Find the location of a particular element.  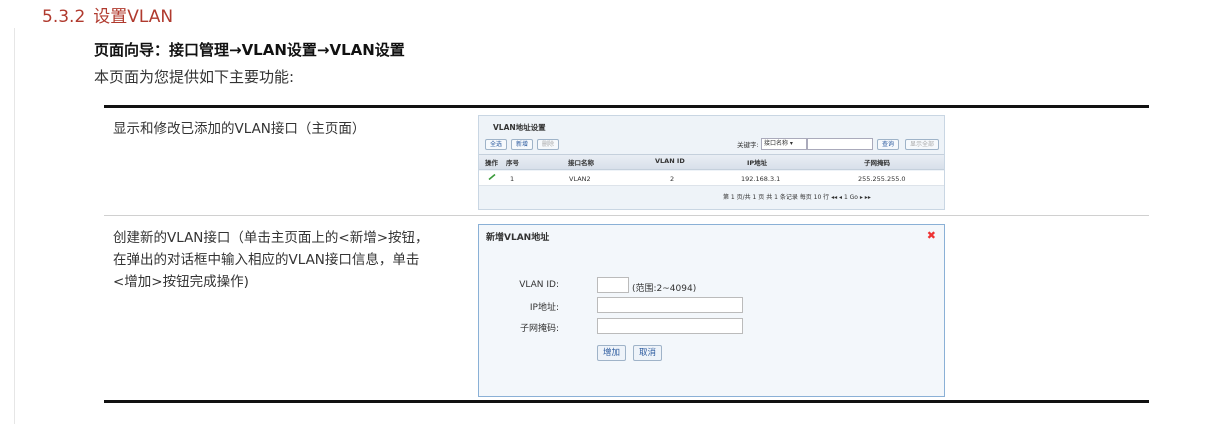

subnet-mask-input is located at coordinates (670, 326).